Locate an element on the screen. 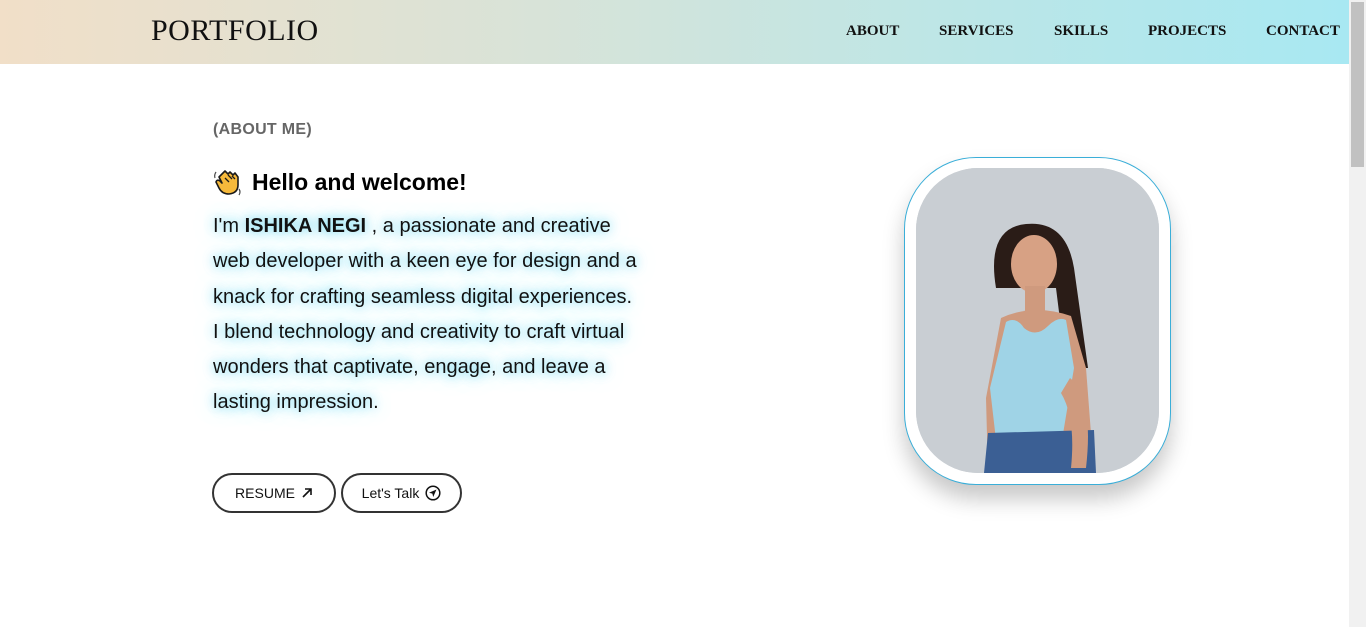 The width and height of the screenshot is (1366, 627). resume-button: RESUME is located at coordinates (274, 493).